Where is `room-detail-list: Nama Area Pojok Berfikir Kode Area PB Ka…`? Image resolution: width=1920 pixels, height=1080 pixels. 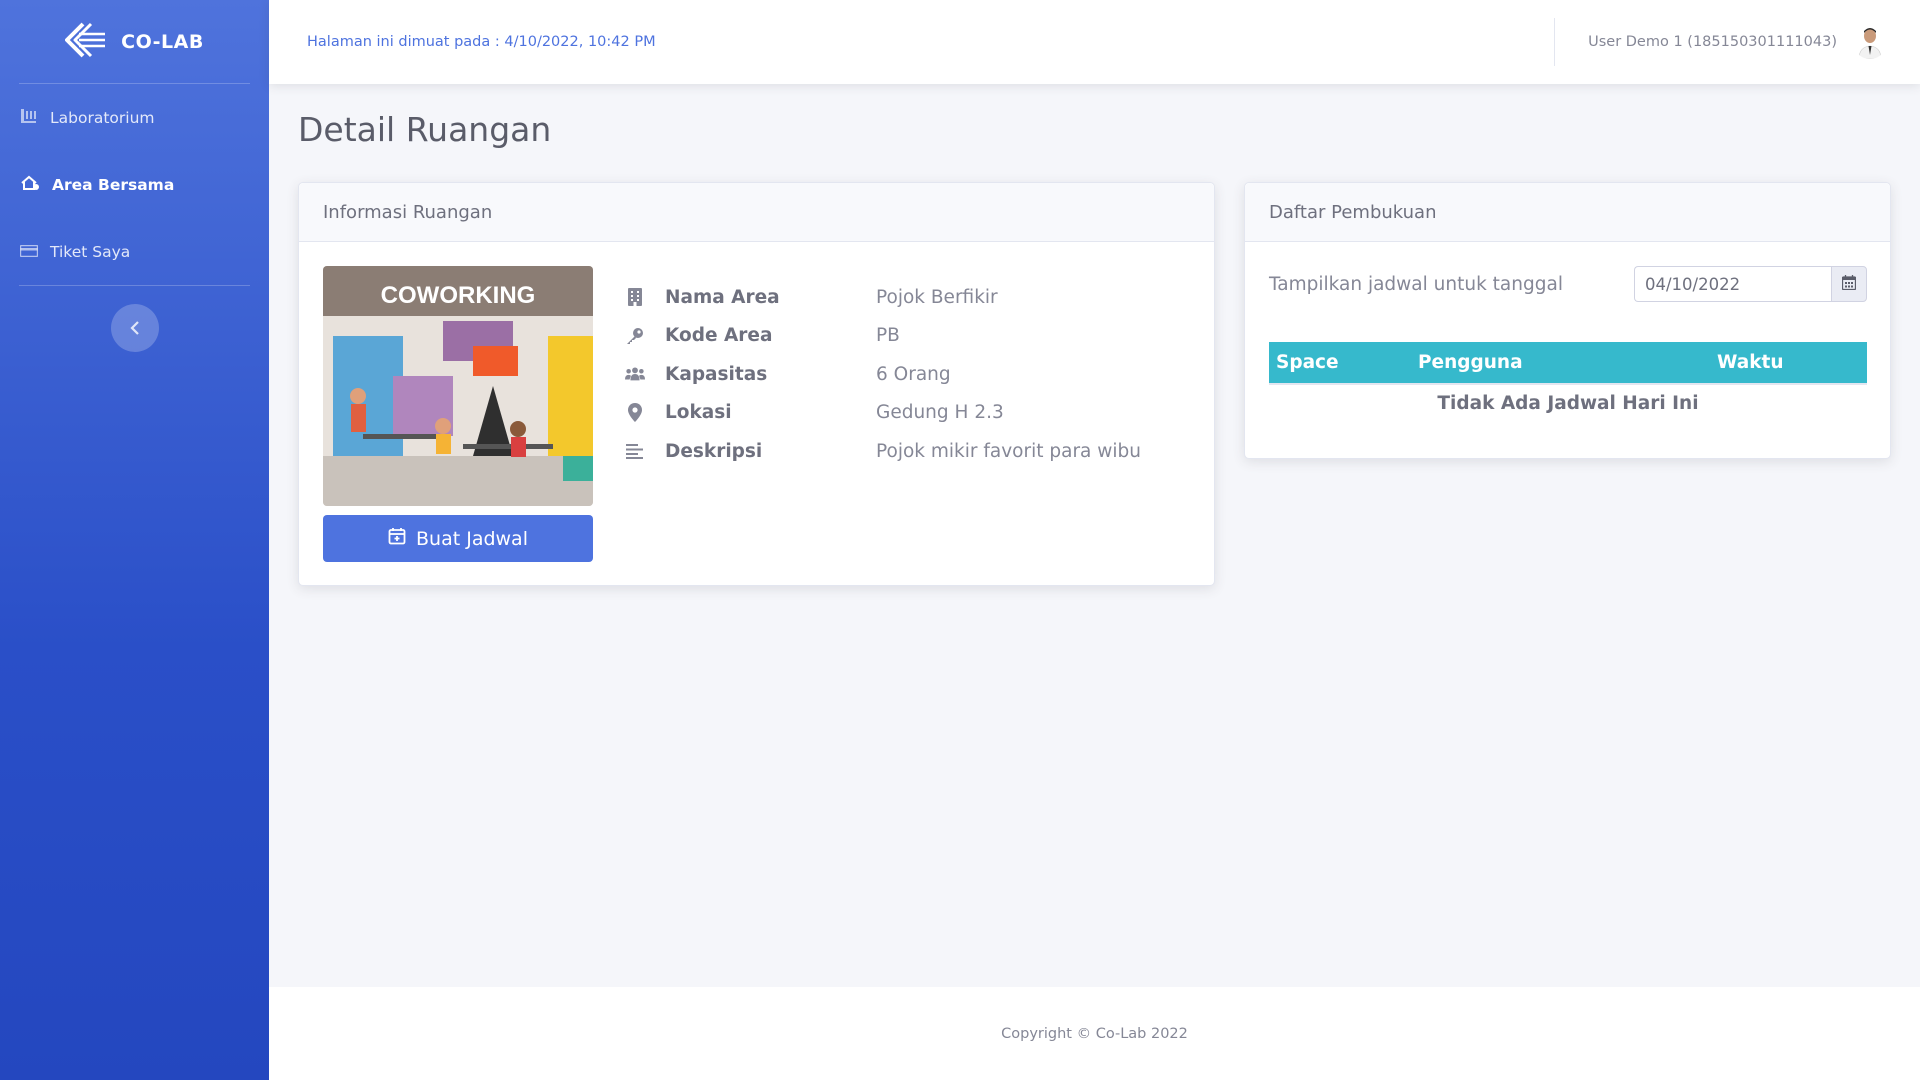 room-detail-list: Nama Area Pojok Berfikir Kode Area PB Ka… is located at coordinates (883, 374).